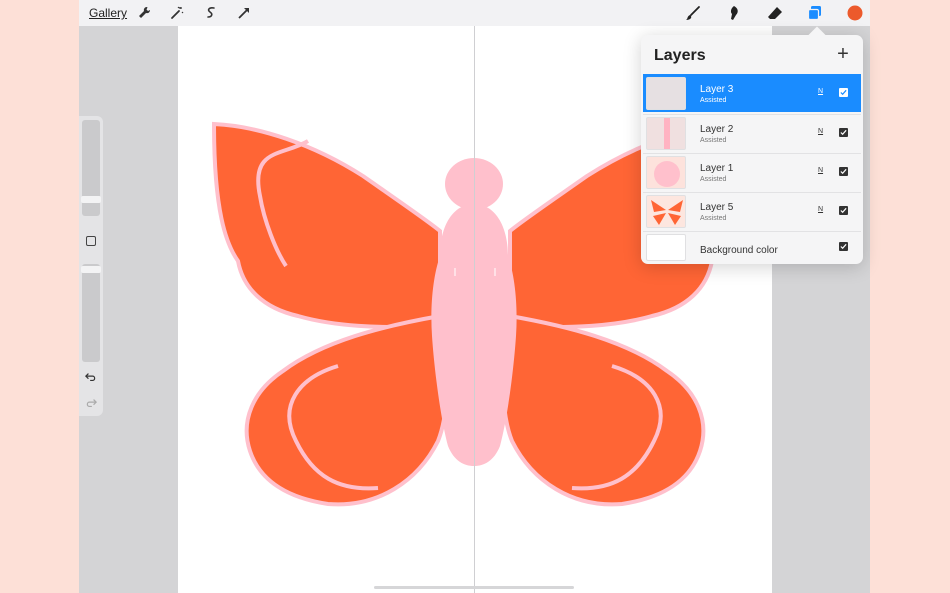  I want to click on color-picker-swatch, so click(855, 13).